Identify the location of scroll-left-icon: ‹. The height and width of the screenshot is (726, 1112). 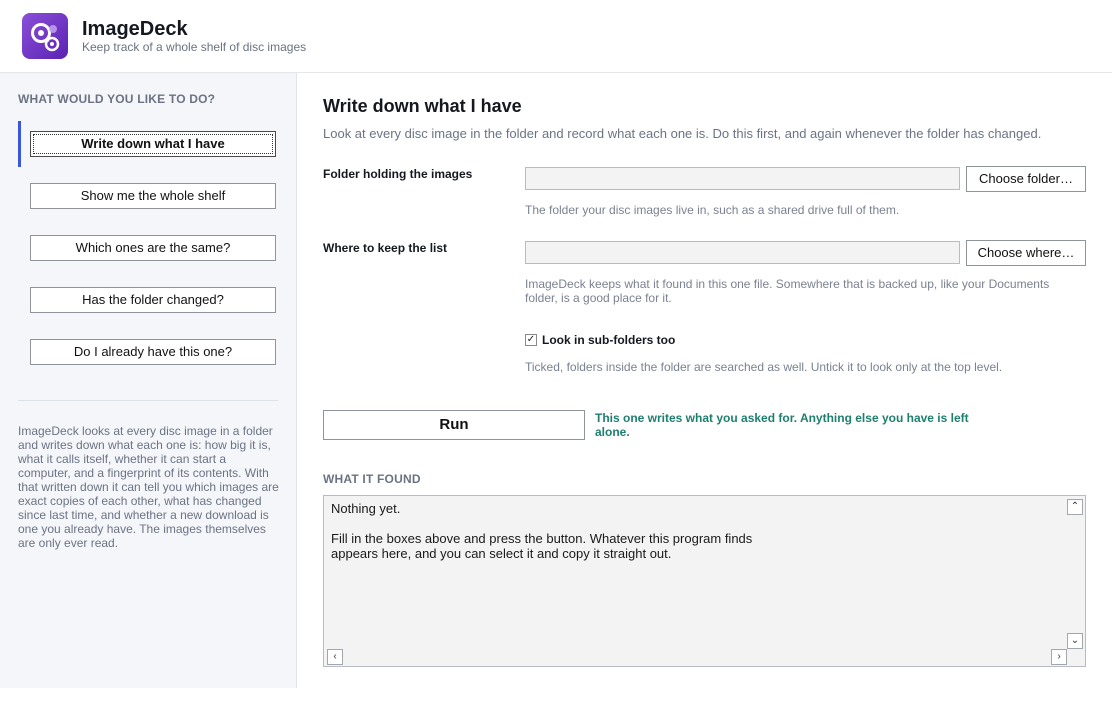
(335, 657).